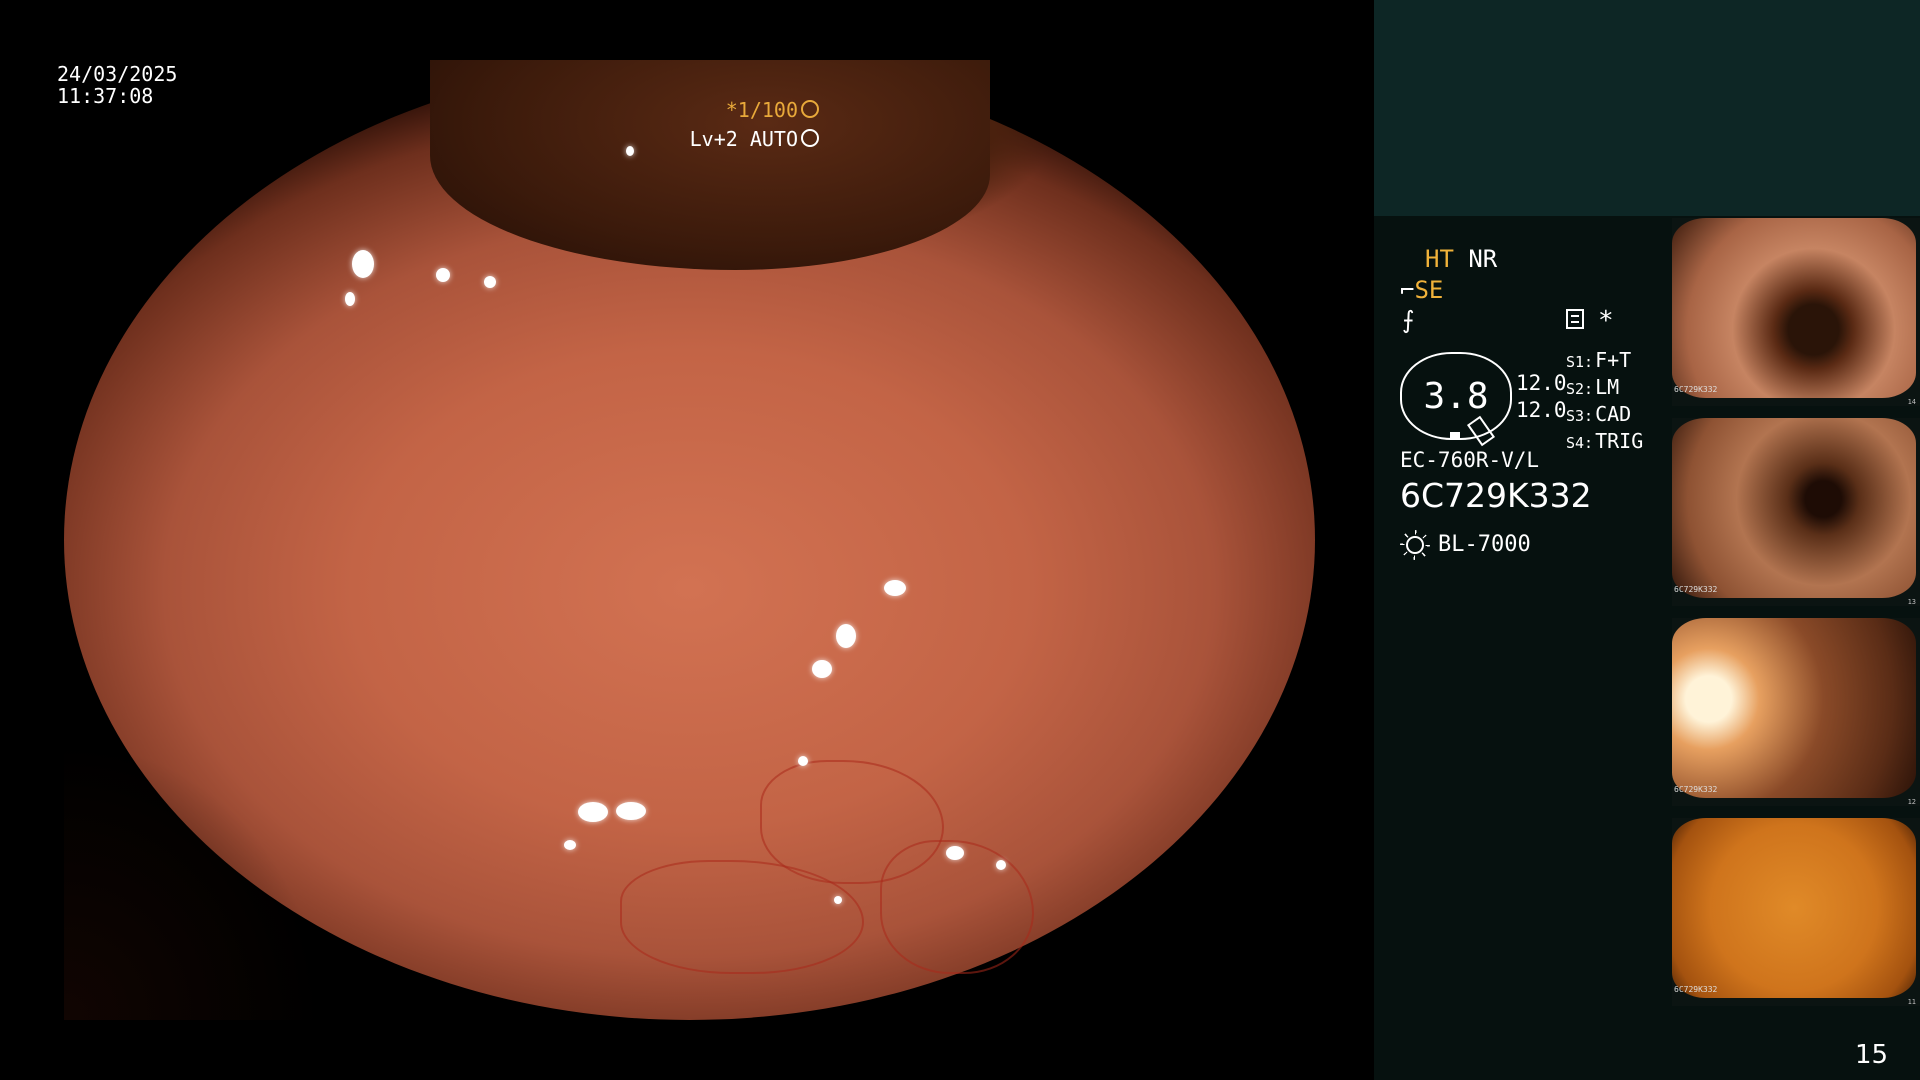  What do you see at coordinates (1911, 802) in the screenshot?
I see `thumbnail-number: 12` at bounding box center [1911, 802].